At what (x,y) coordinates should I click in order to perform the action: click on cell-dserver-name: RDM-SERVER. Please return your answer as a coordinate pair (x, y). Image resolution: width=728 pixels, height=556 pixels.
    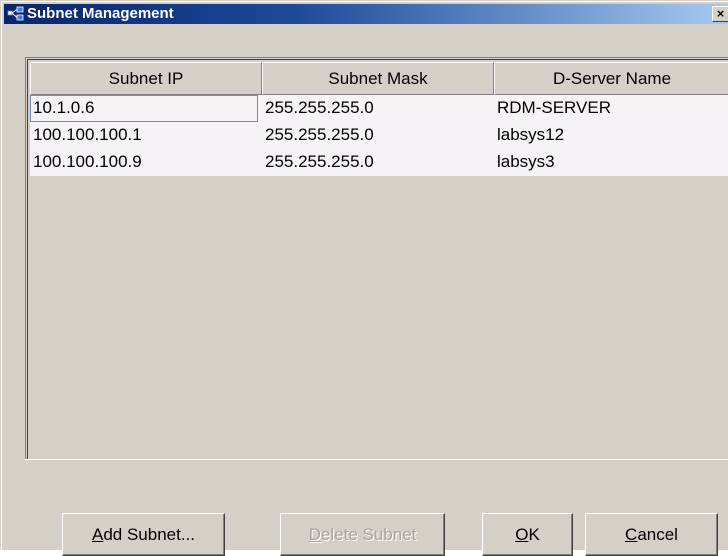
    Looking at the image, I should click on (611, 108).